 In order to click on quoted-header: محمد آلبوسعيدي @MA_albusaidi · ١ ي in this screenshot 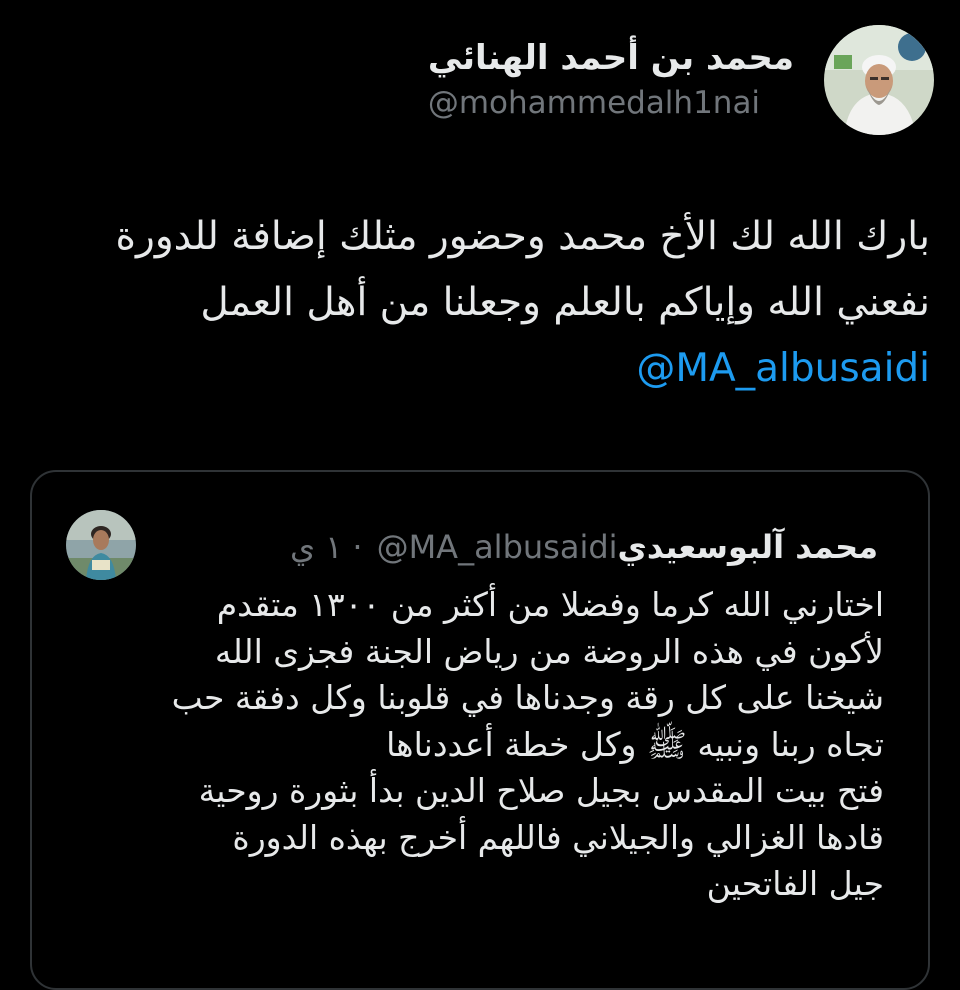, I will do `click(581, 547)`.